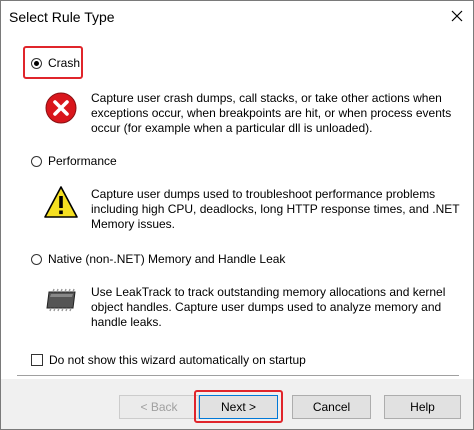  What do you see at coordinates (62, 17) in the screenshot?
I see `dialog-title: Select Rule Type` at bounding box center [62, 17].